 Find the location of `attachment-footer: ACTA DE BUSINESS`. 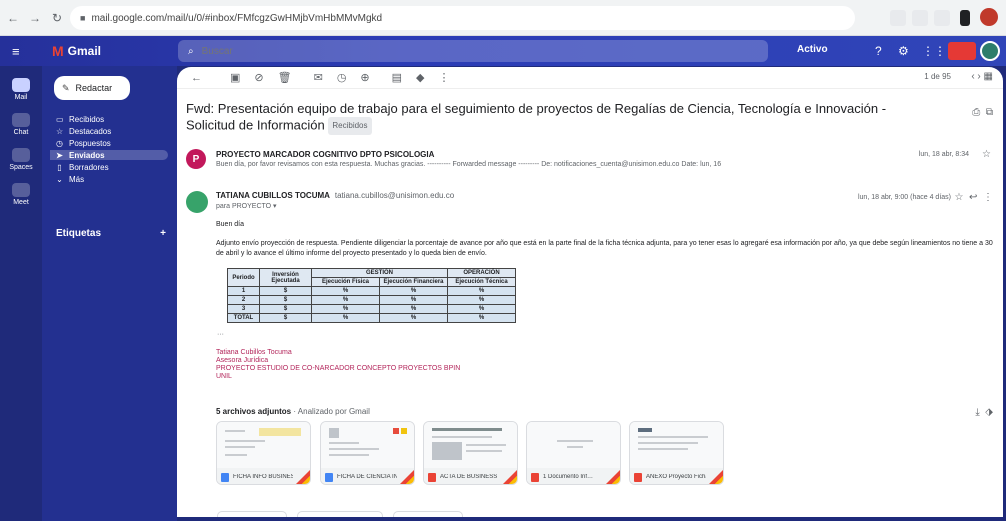

attachment-footer: ACTA DE BUSINESS is located at coordinates (470, 476).